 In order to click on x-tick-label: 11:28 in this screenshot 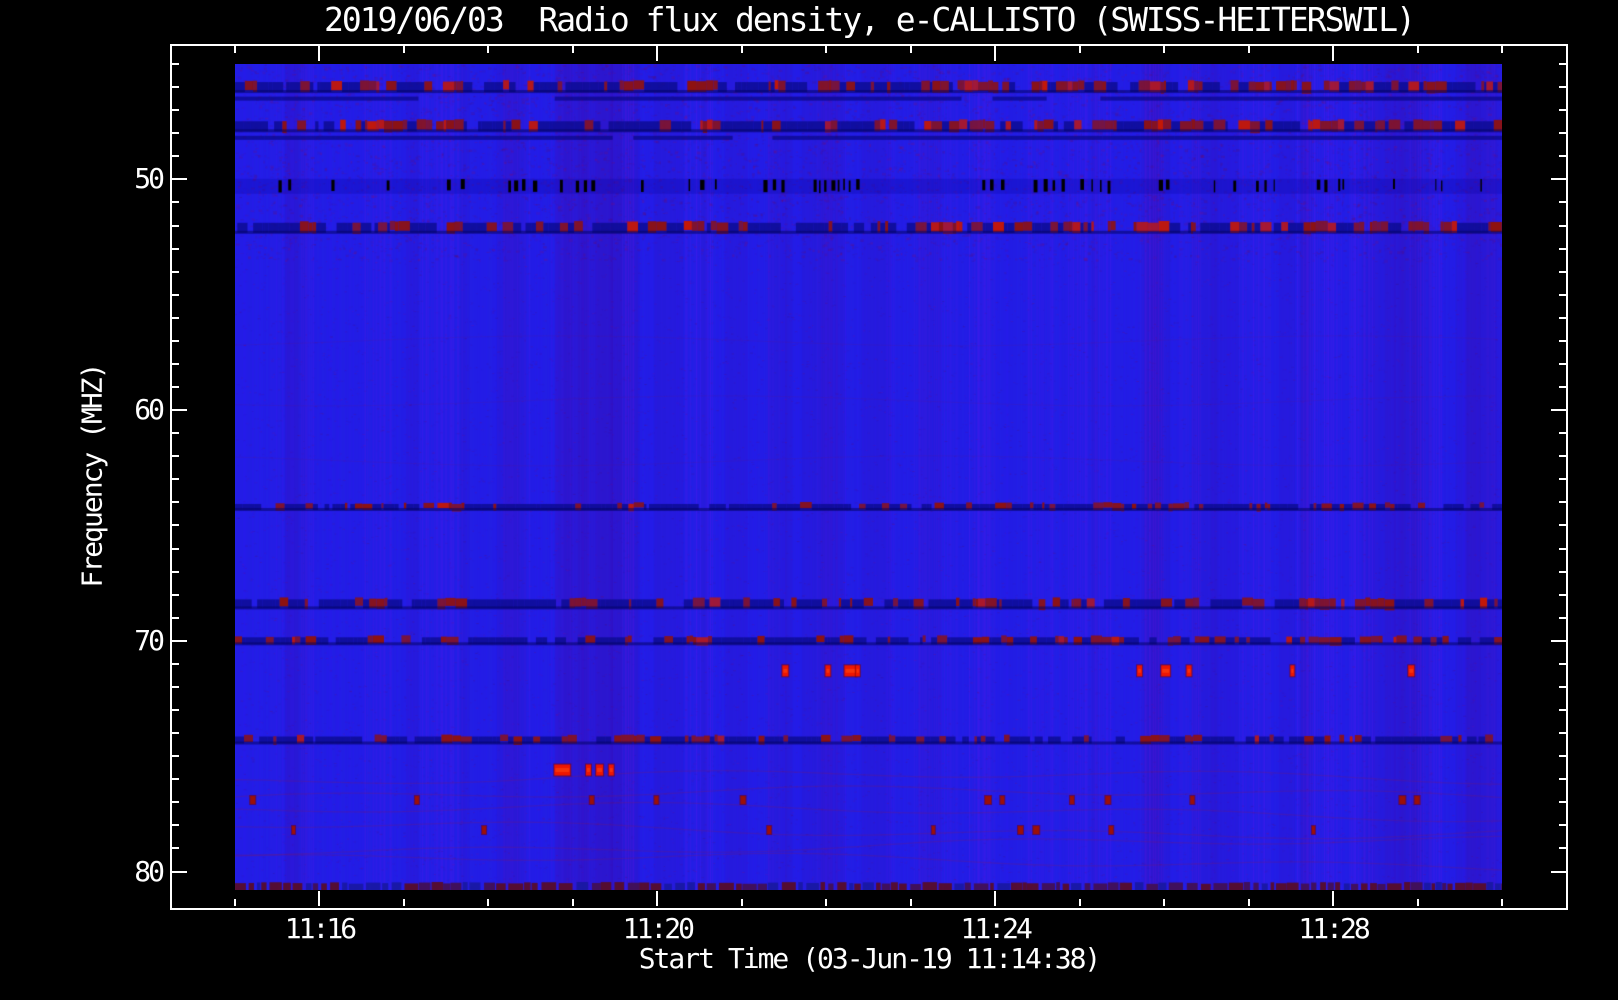, I will do `click(1334, 928)`.